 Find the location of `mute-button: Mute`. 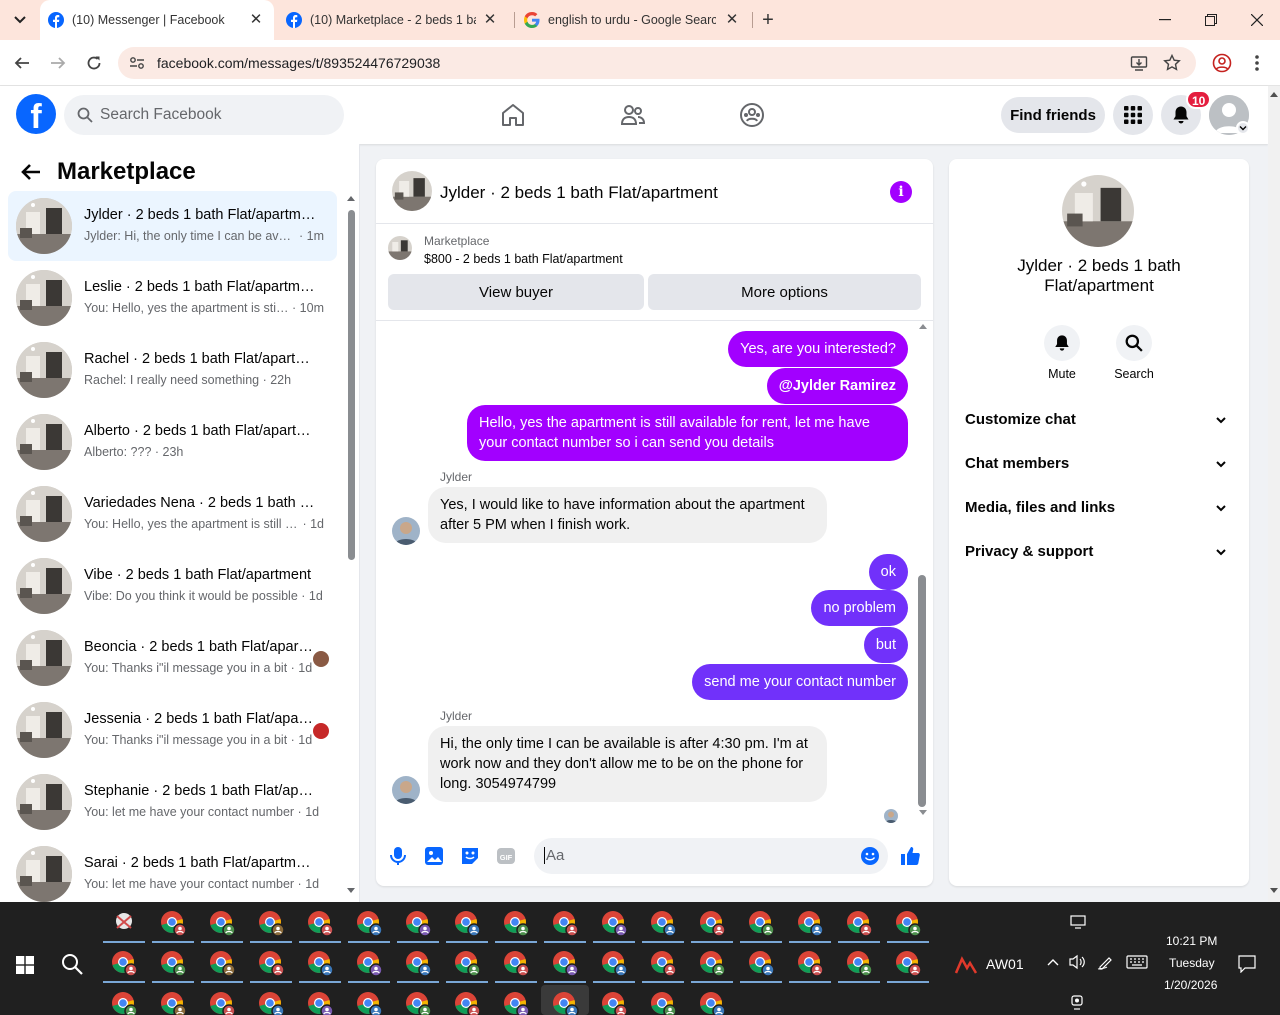

mute-button: Mute is located at coordinates (1062, 353).